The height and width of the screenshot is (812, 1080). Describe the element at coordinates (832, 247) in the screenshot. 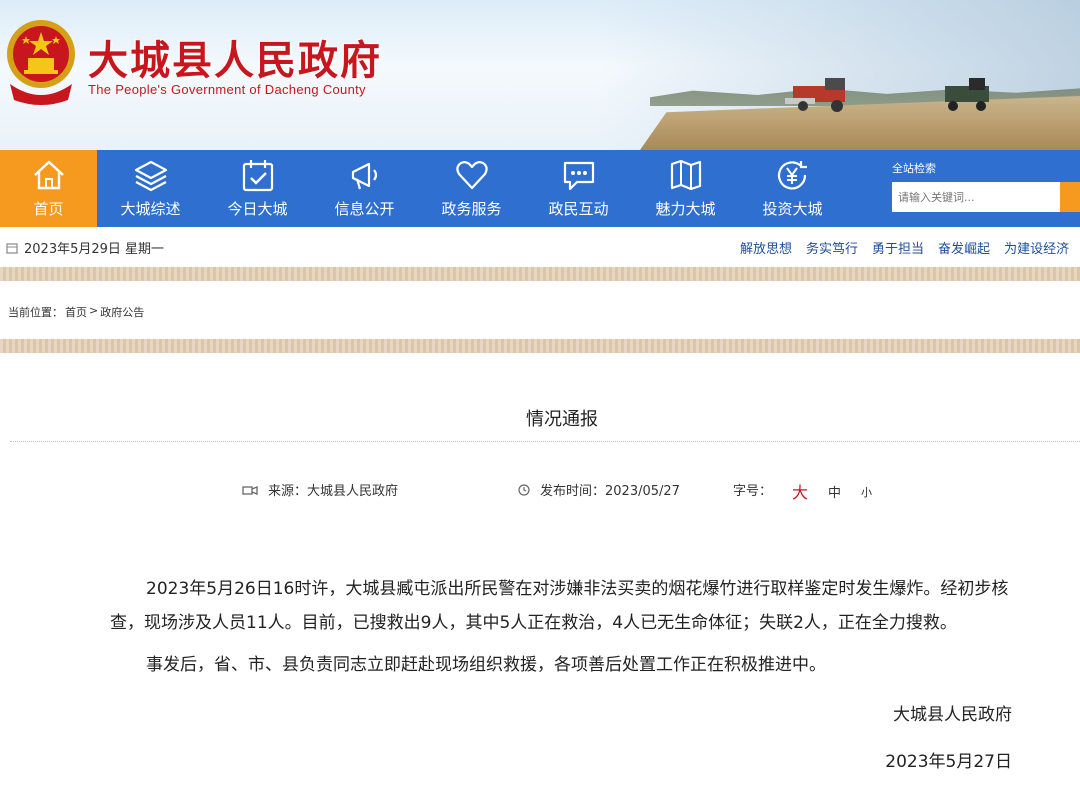

I see `slogan-link: 务实笃行` at that location.